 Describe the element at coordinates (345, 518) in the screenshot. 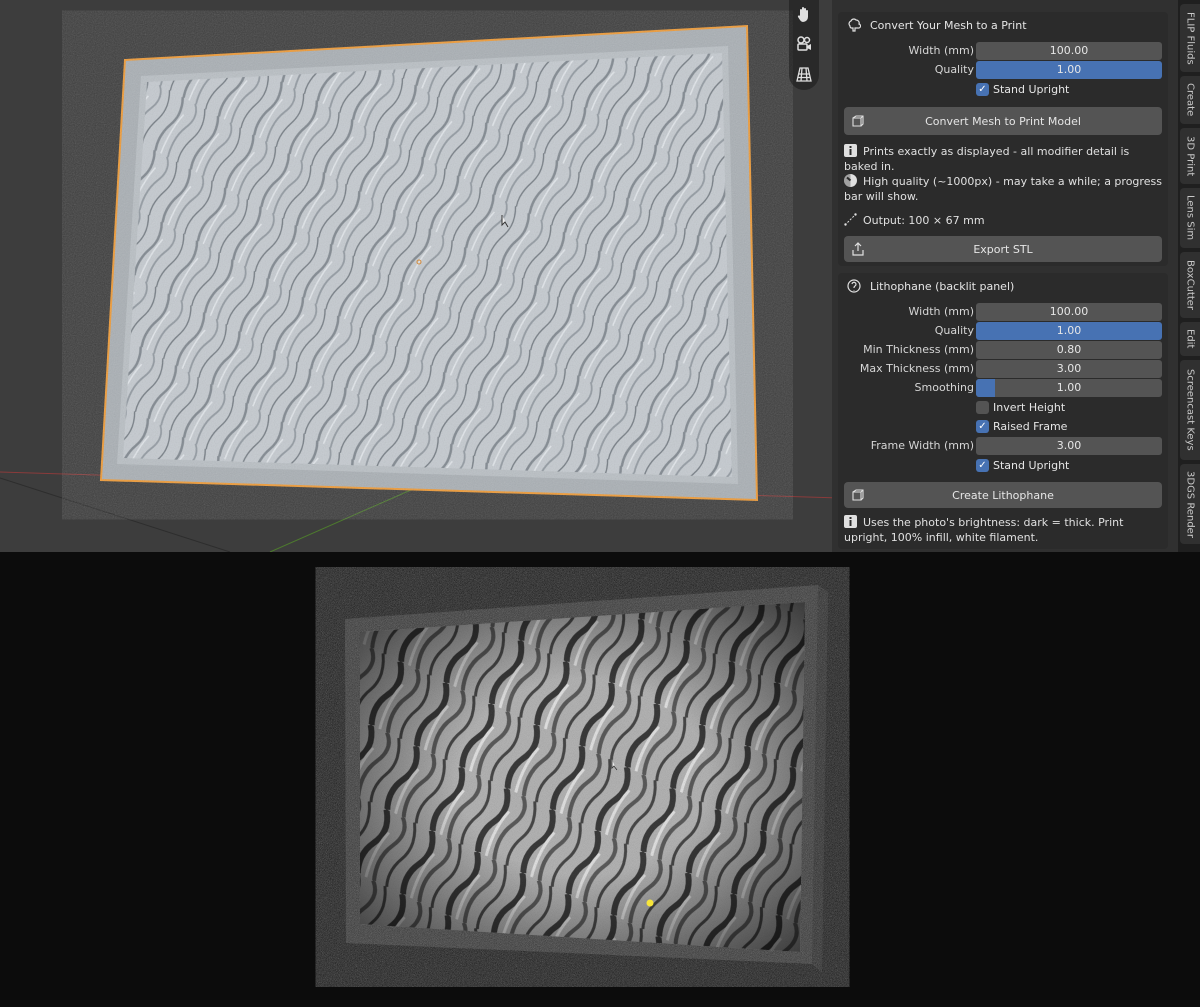

I see `y-axis-line` at that location.